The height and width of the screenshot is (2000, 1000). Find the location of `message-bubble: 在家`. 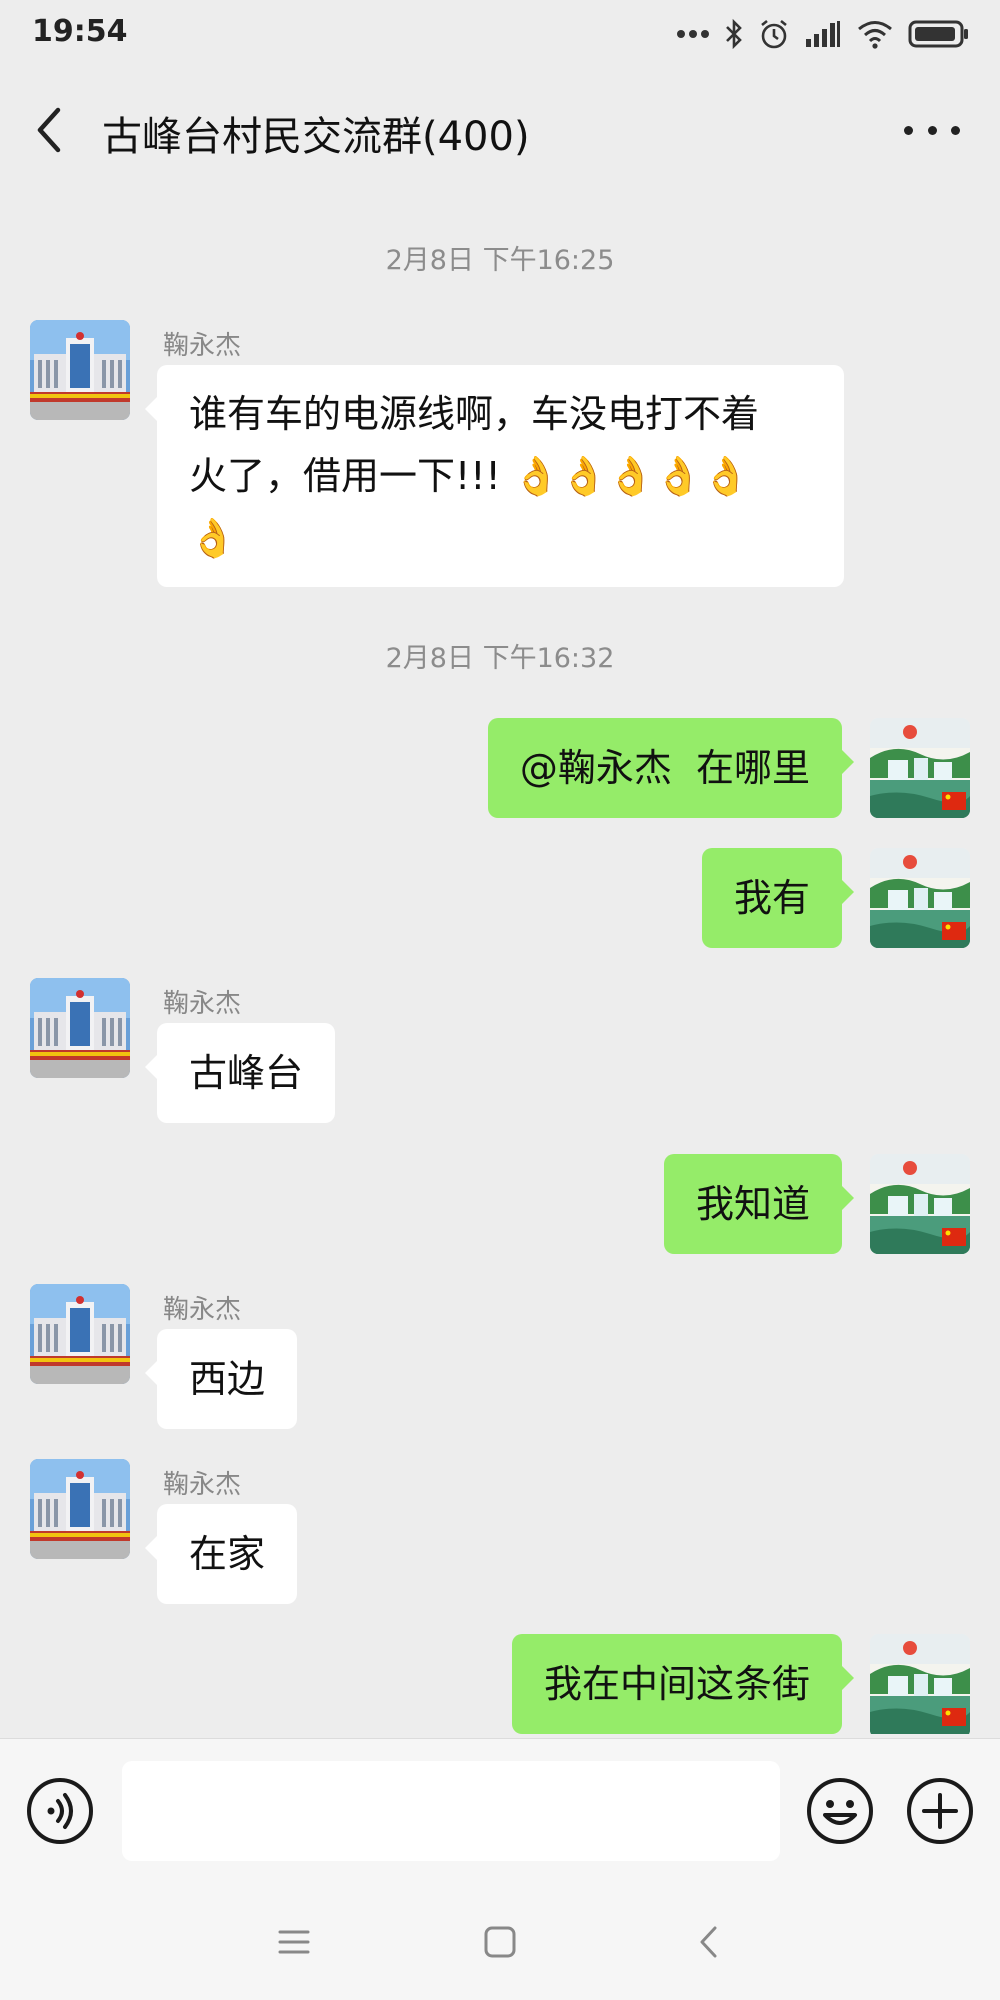

message-bubble: 在家 is located at coordinates (221, 1554).